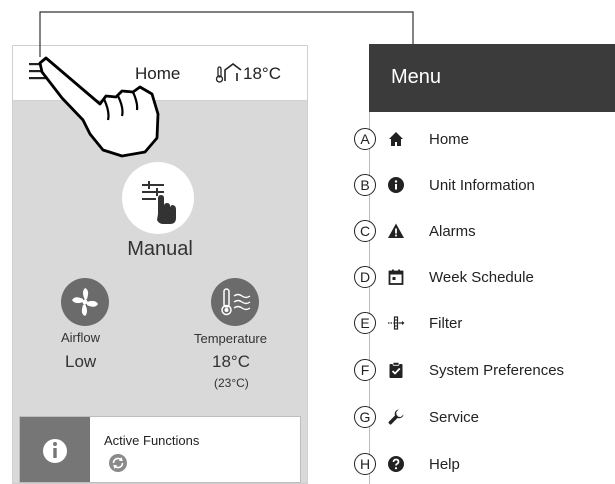 The width and height of the screenshot is (615, 484). Describe the element at coordinates (365, 139) in the screenshot. I see `callout-label: A` at that location.